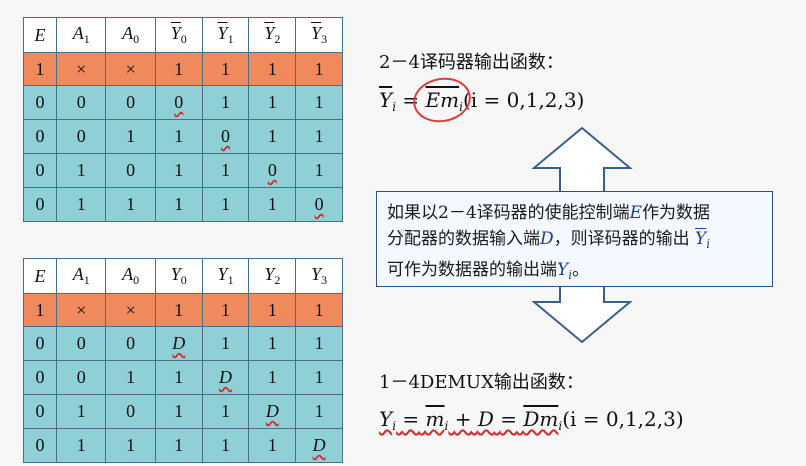 This screenshot has width=806, height=466. I want to click on header-y2-bar: Y2, so click(272, 35).